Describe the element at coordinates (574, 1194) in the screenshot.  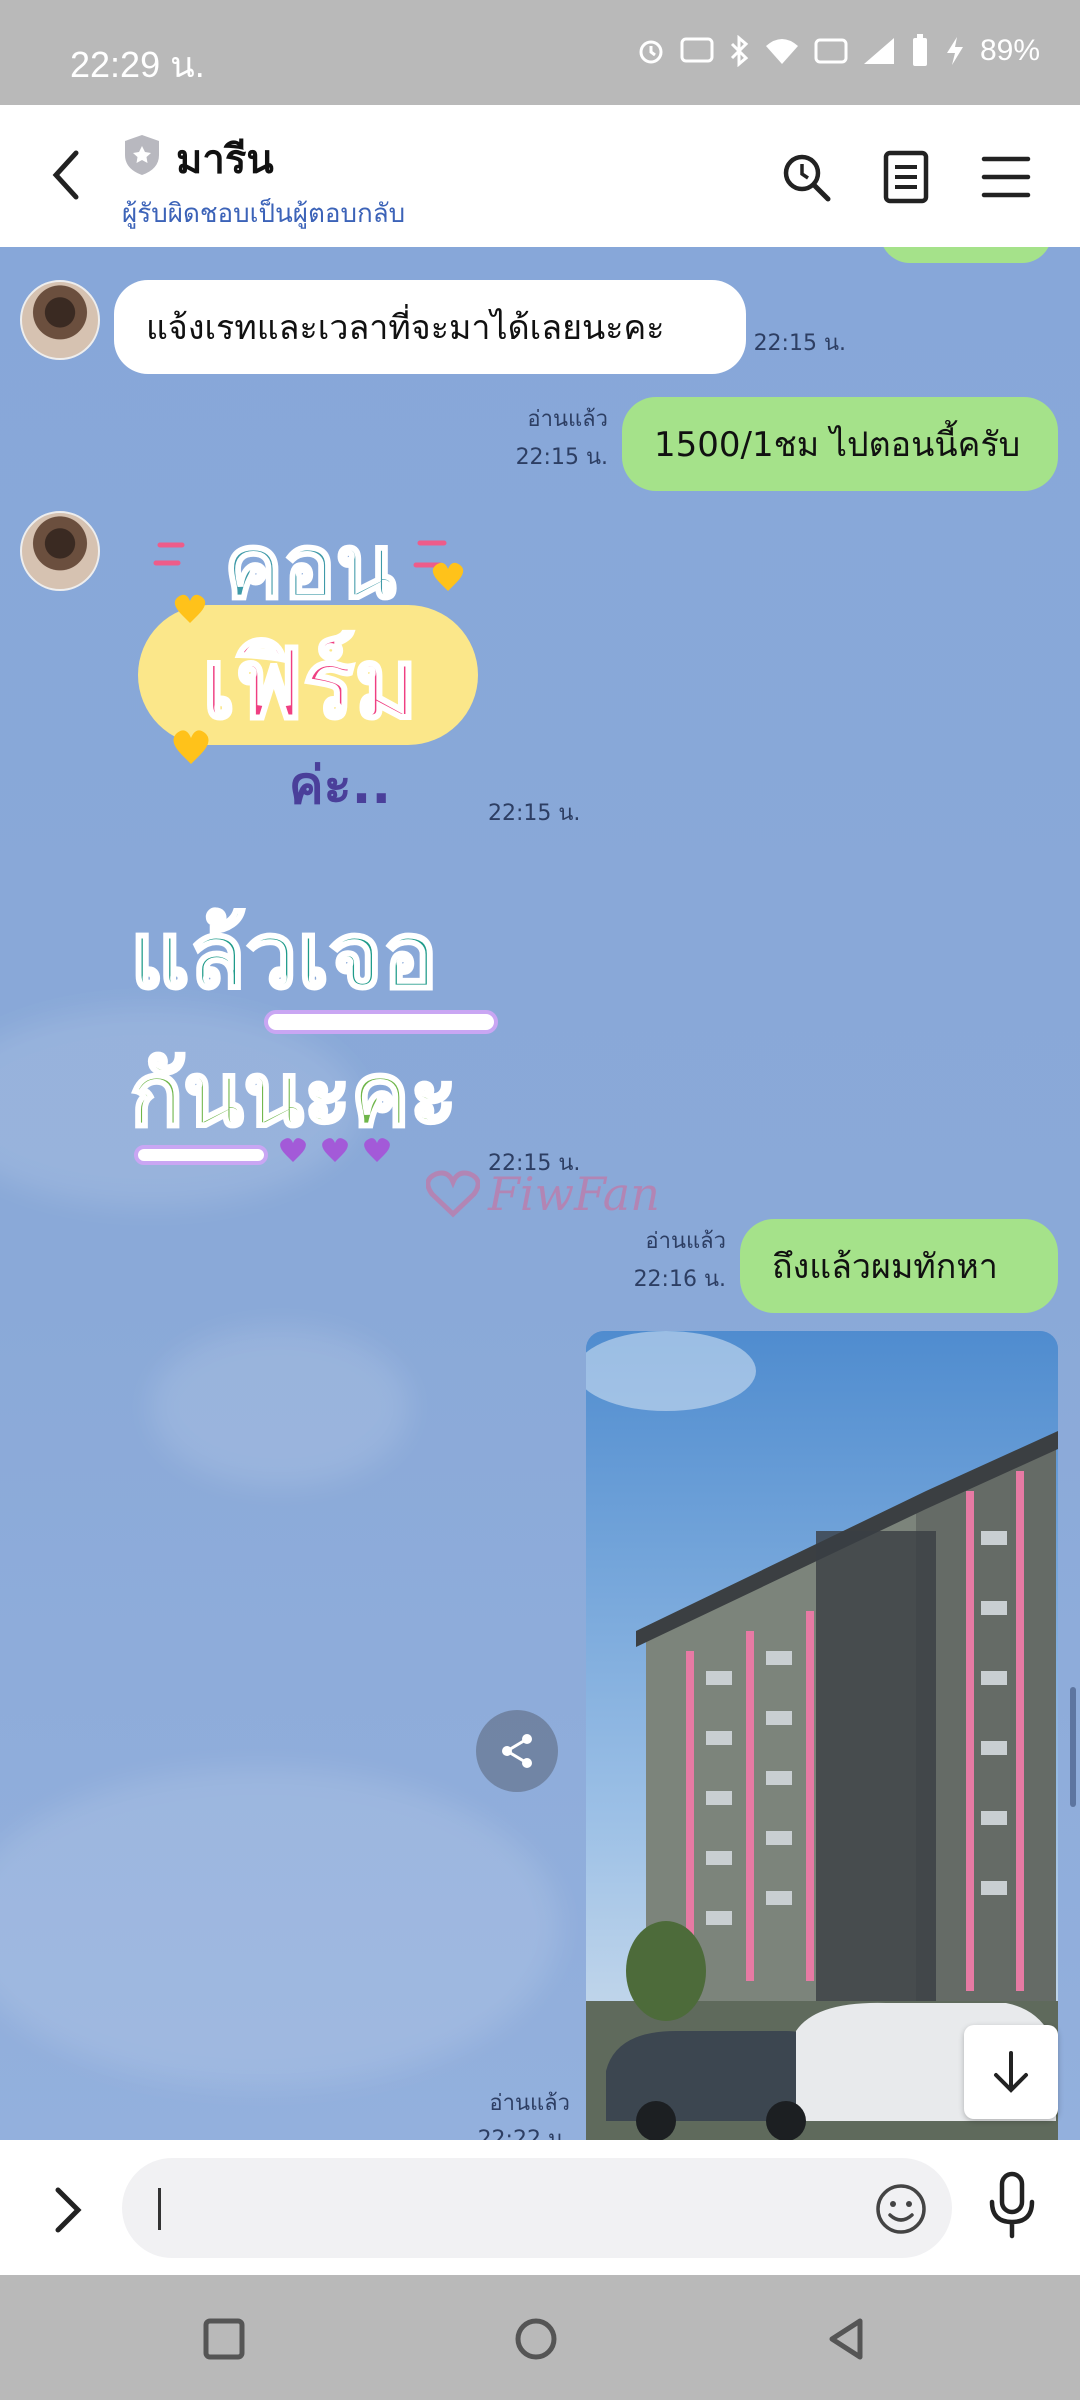
I see `watermark-text: FiwFan` at that location.